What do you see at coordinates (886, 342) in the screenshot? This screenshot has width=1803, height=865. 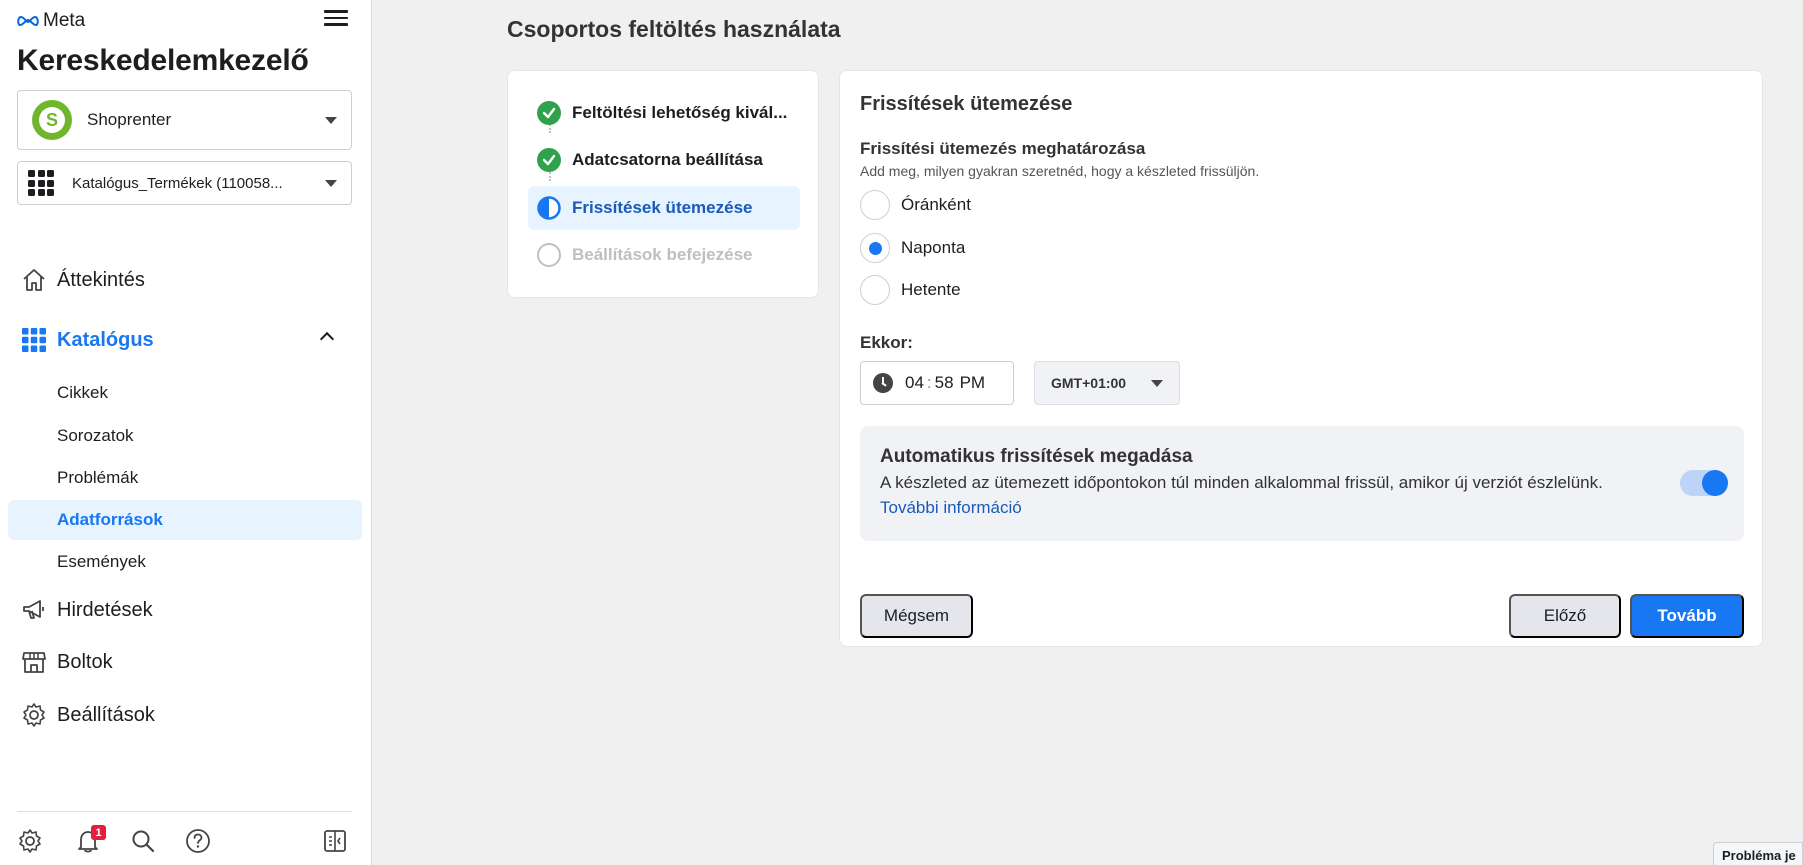 I see `time-label: Ekkor:` at bounding box center [886, 342].